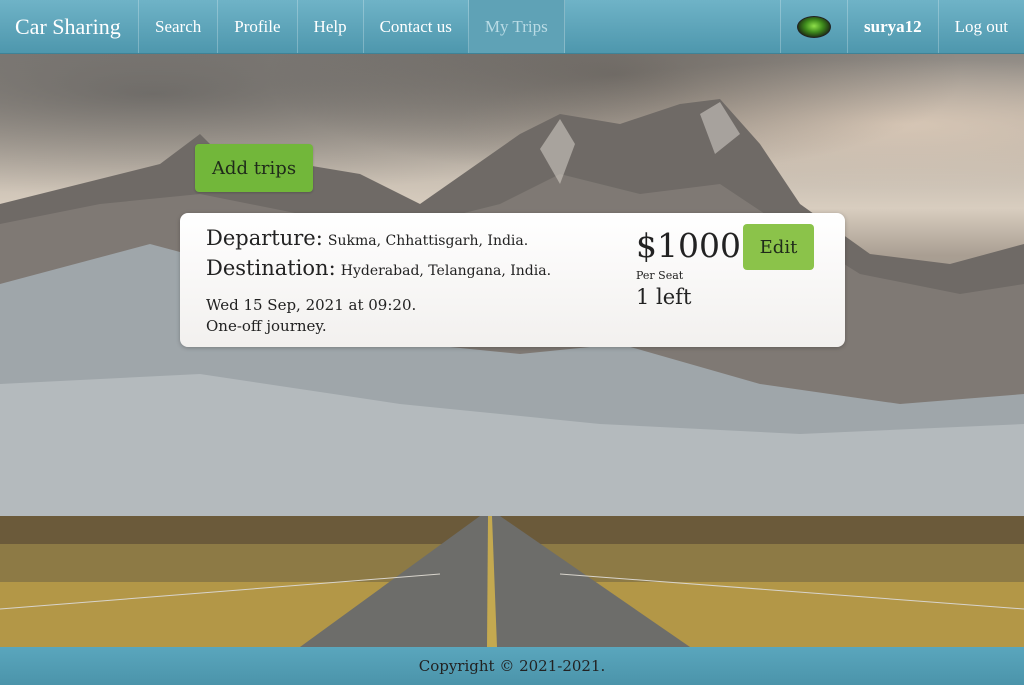  I want to click on copyright-text: Copyright © 2021-2021., so click(512, 666).